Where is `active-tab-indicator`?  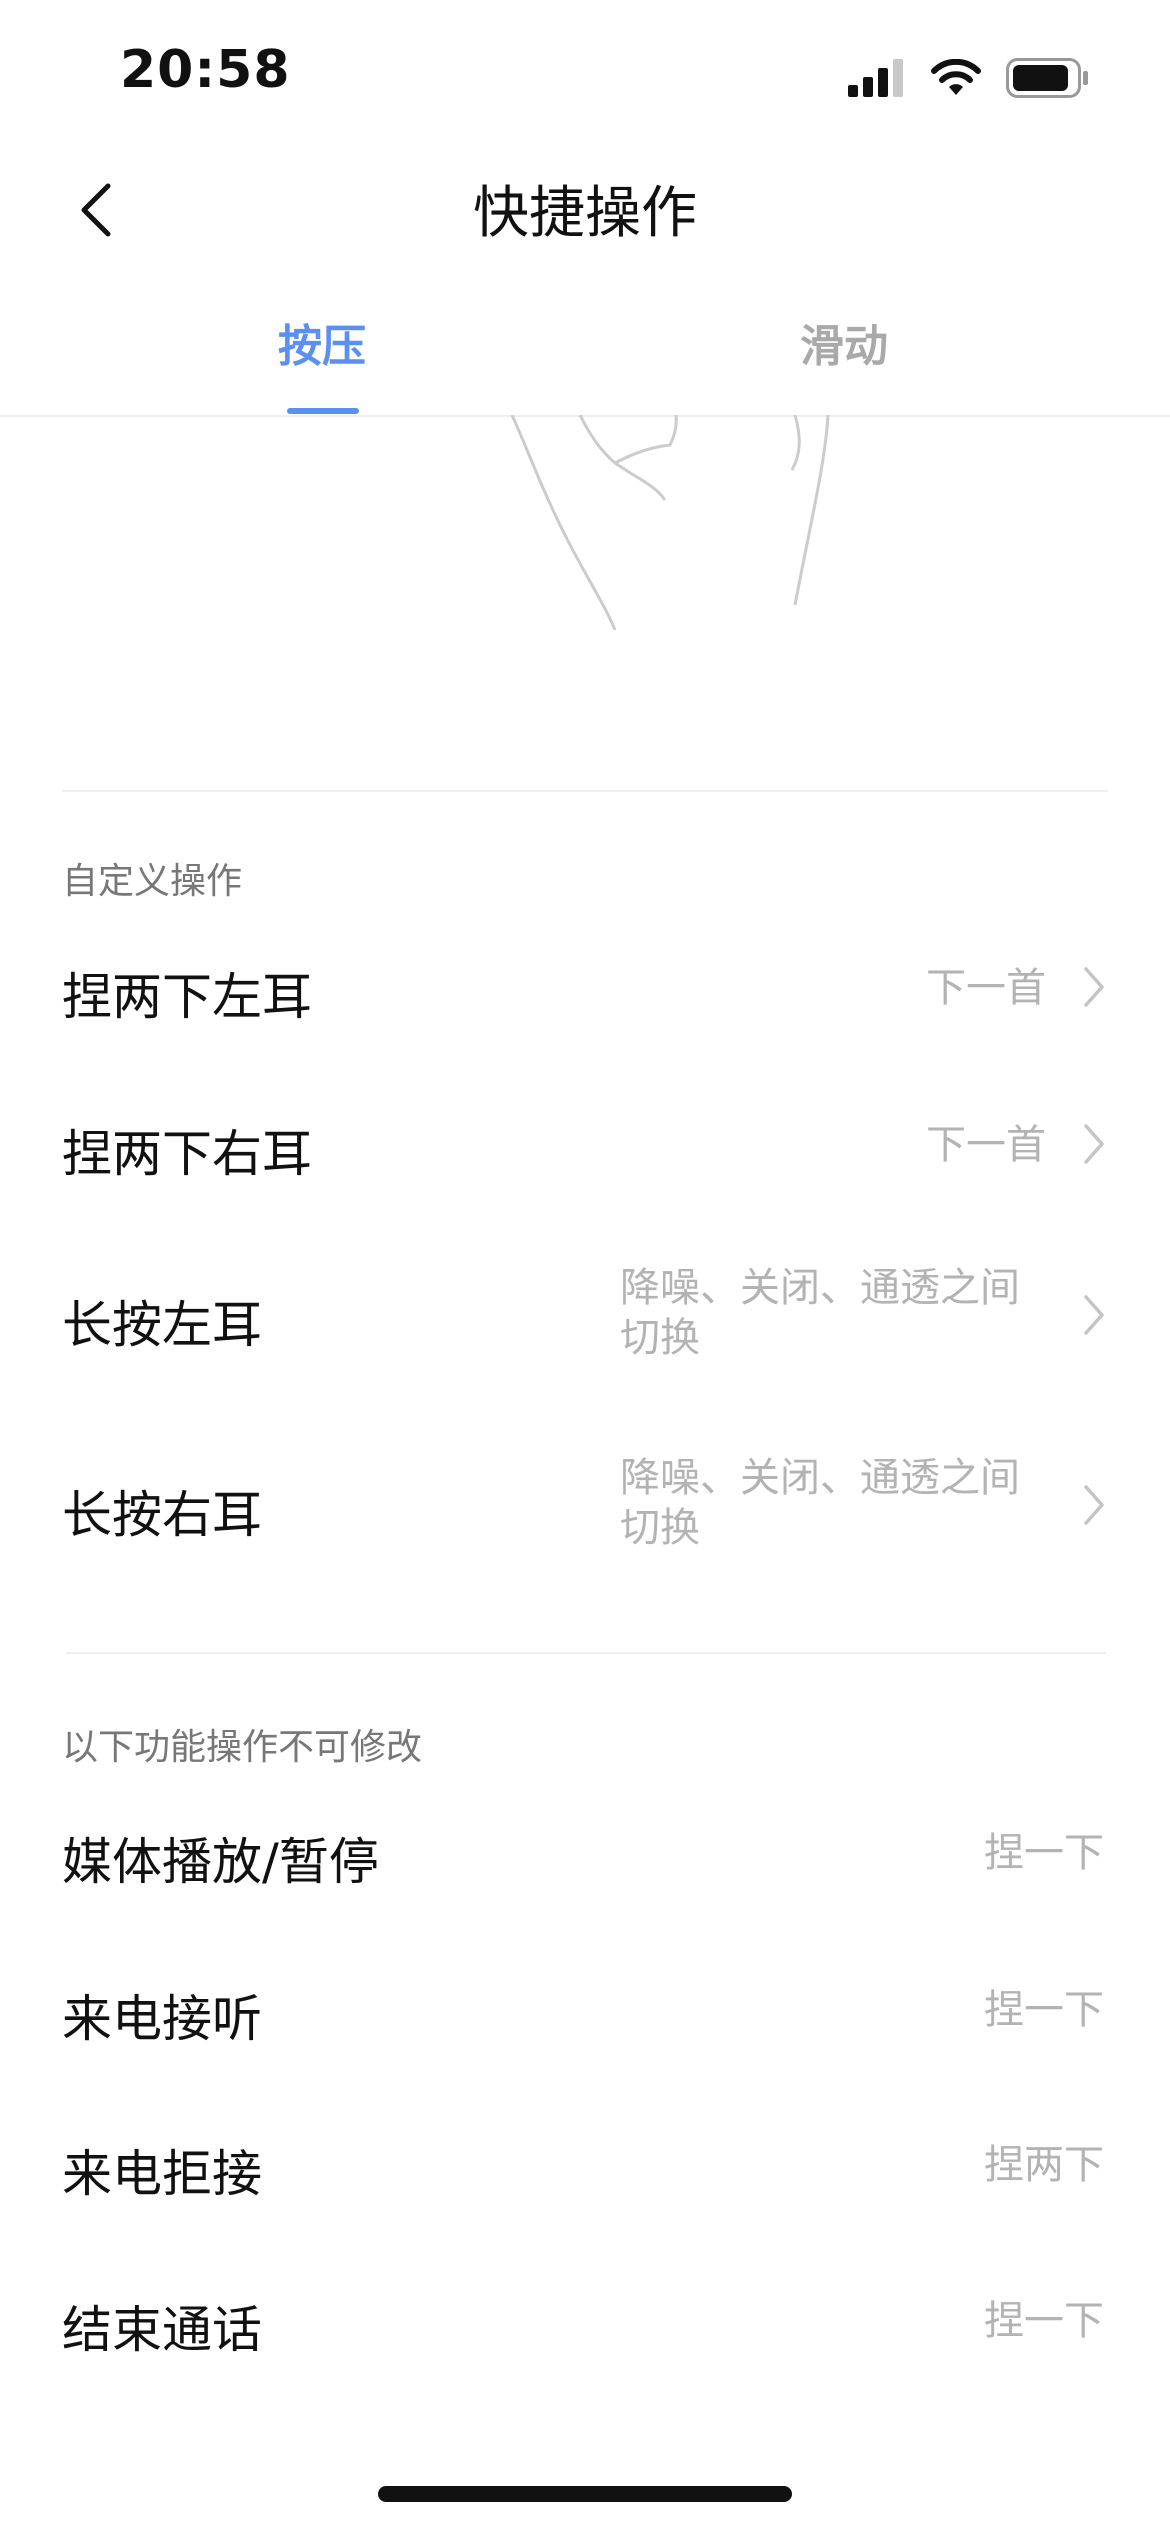
active-tab-indicator is located at coordinates (323, 411).